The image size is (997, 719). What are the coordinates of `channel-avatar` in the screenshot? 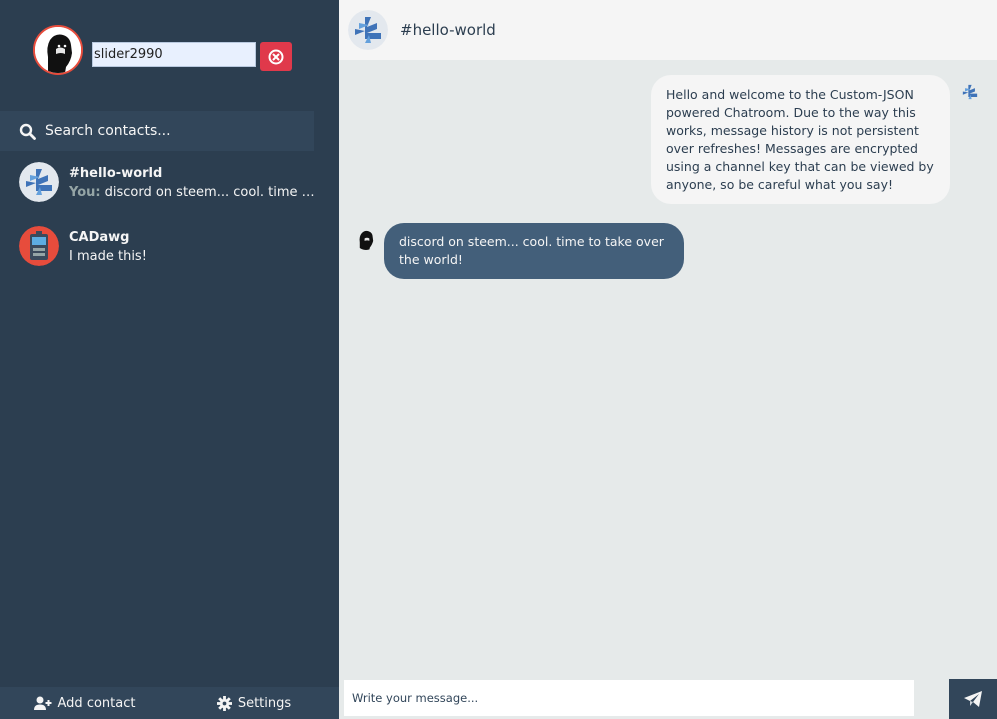 It's located at (368, 30).